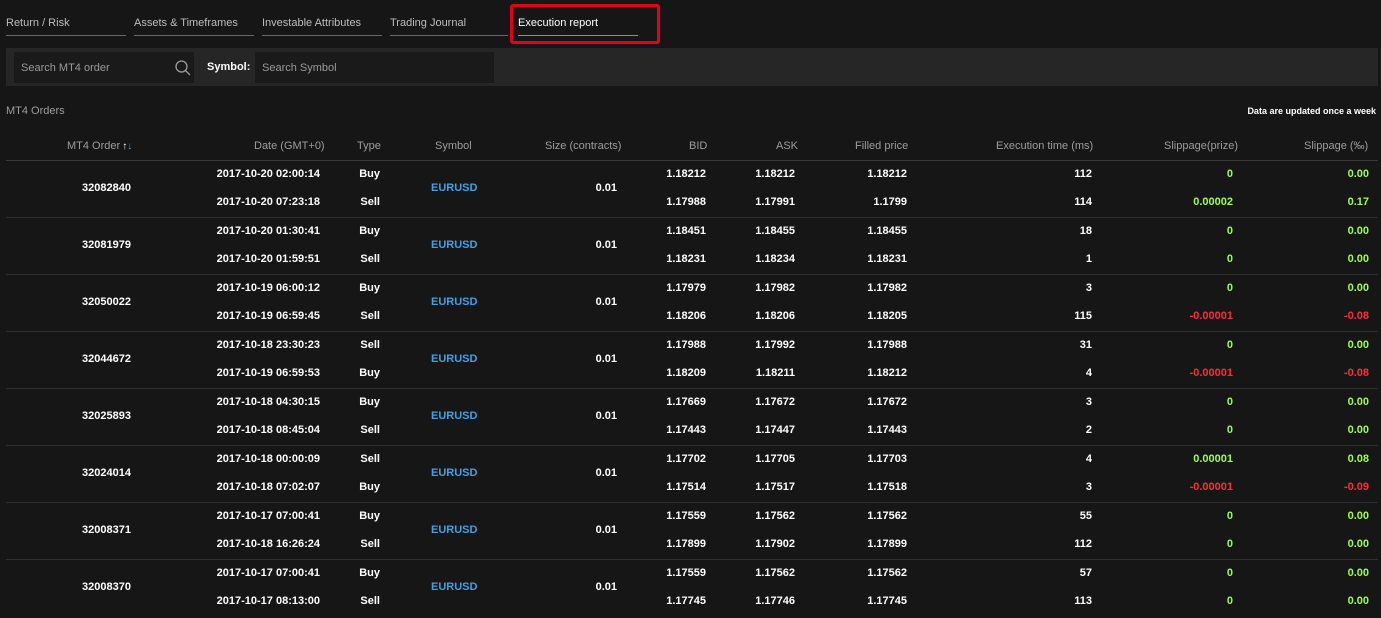 This screenshot has width=1381, height=618. I want to click on symbol-search-input, so click(374, 67).